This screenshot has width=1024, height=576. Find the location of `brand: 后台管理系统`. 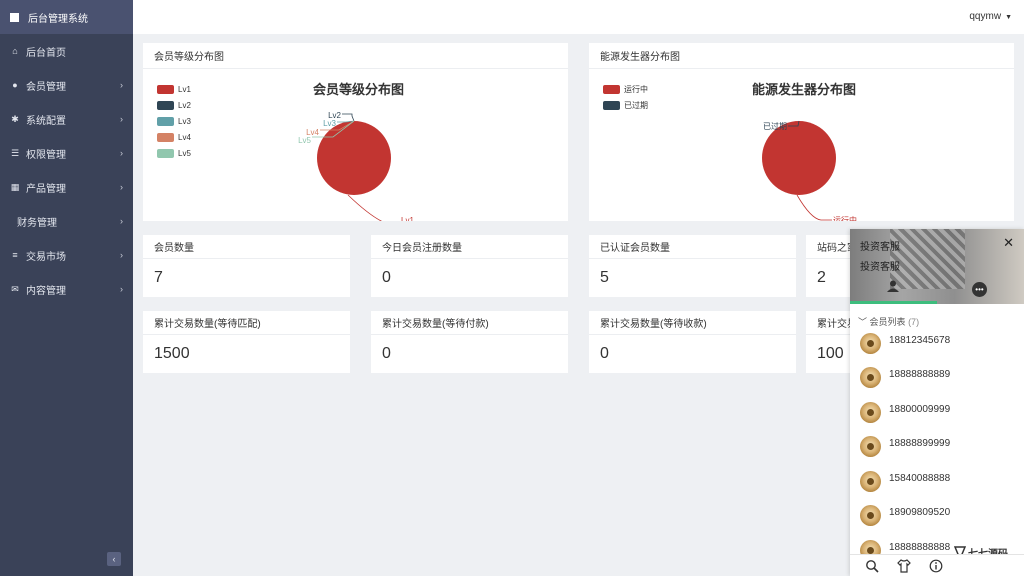

brand: 后台管理系统 is located at coordinates (66, 17).